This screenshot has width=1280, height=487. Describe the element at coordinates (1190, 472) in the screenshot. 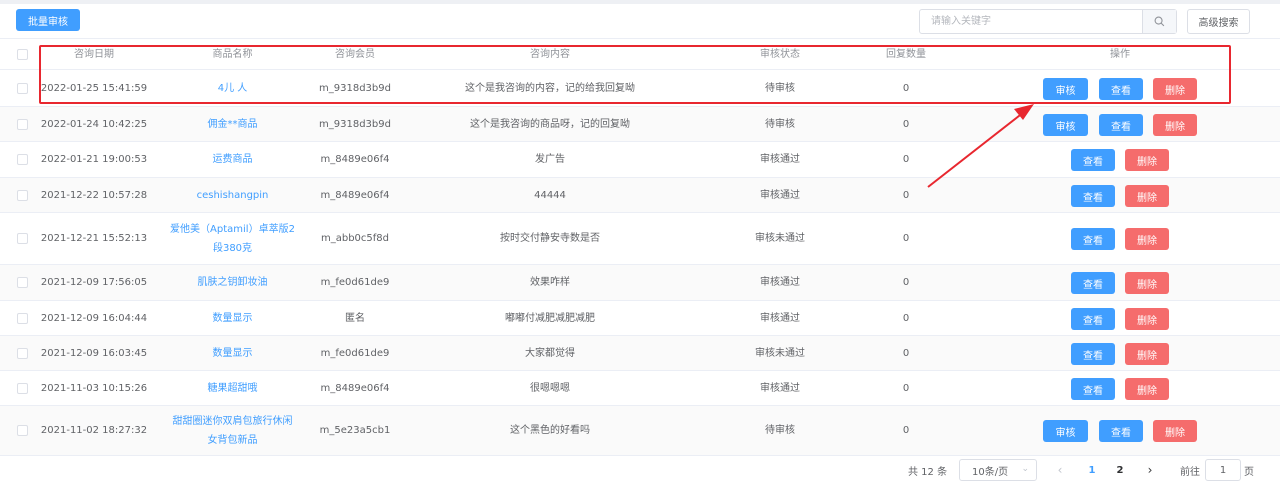

I see `goto-label: 前往` at that location.